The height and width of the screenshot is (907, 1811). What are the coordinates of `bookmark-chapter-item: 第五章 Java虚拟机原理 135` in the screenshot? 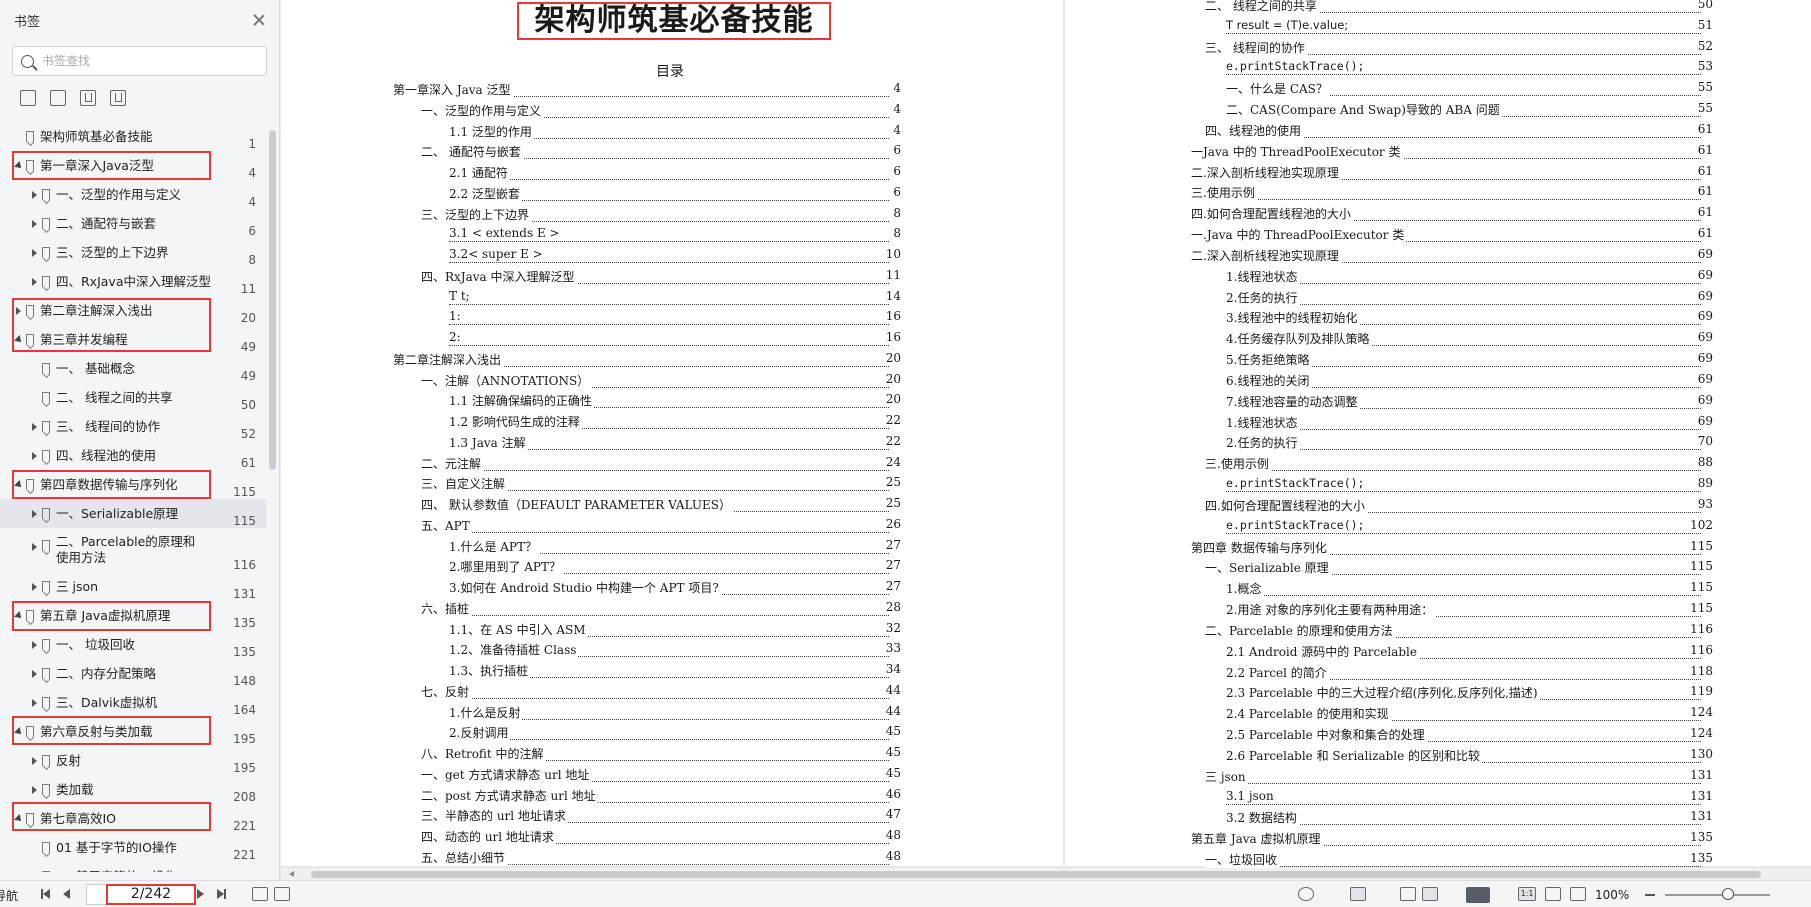 It's located at (133, 615).